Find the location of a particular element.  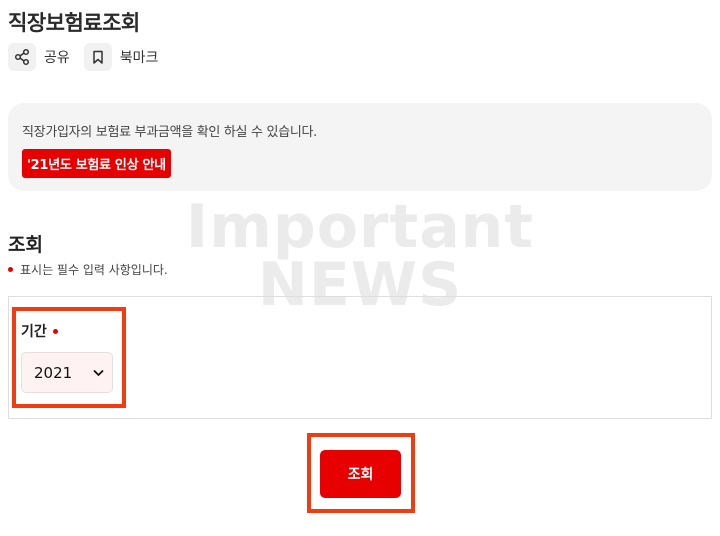

premium-increase-notice-link: '21년도 보험료 인상 안내 is located at coordinates (96, 163).